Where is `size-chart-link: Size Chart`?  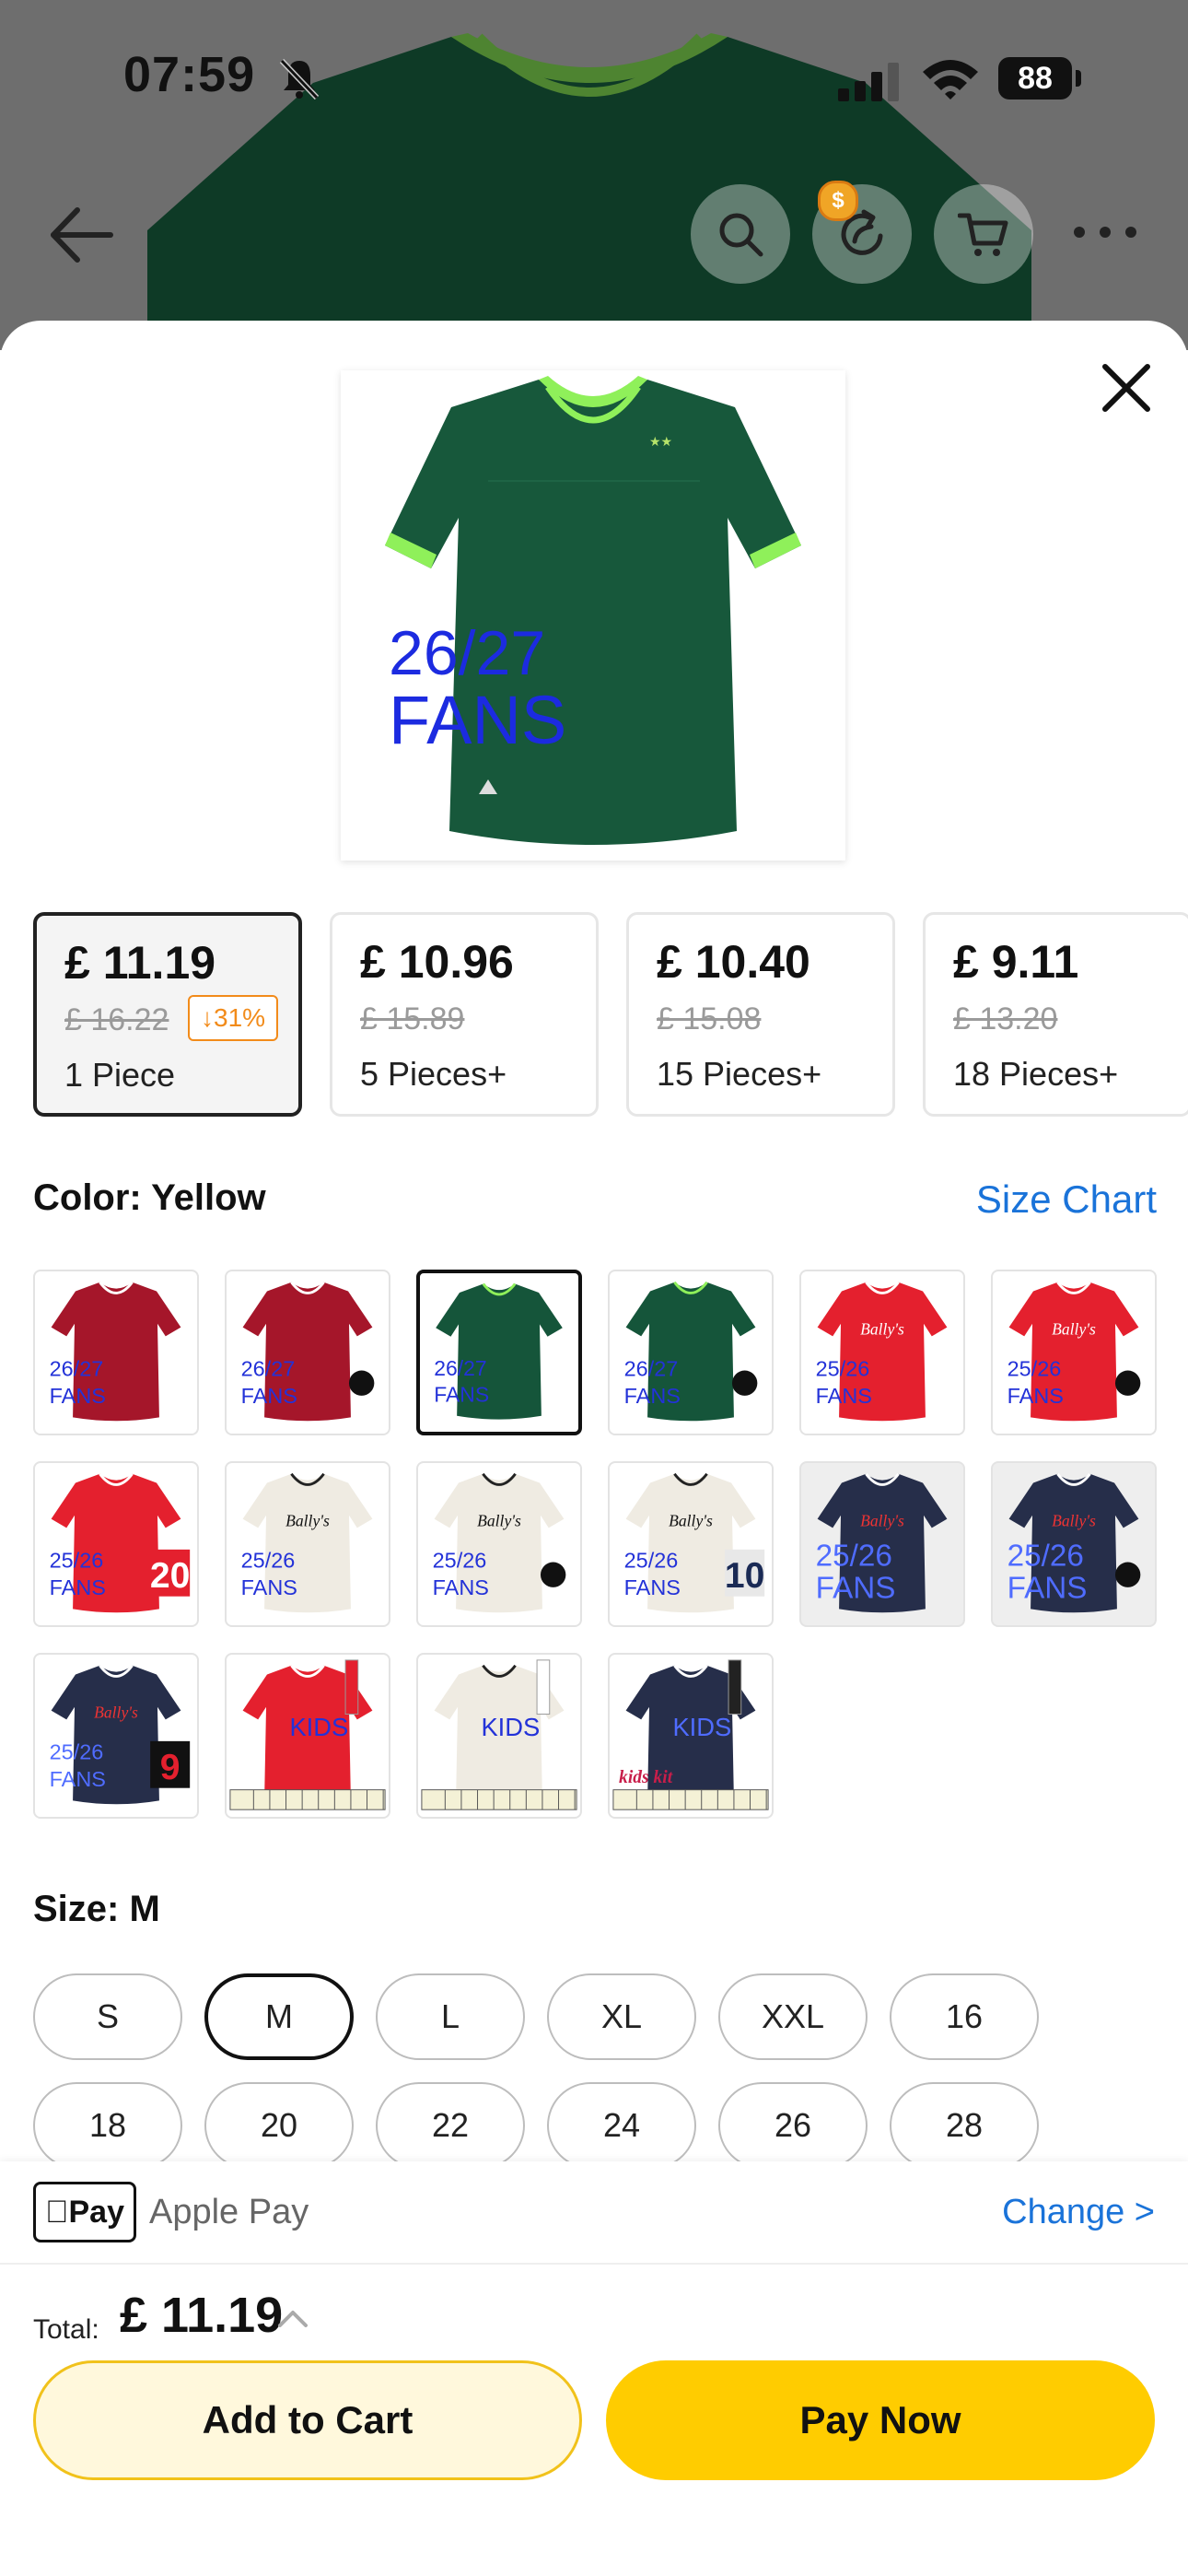 size-chart-link: Size Chart is located at coordinates (1066, 1199).